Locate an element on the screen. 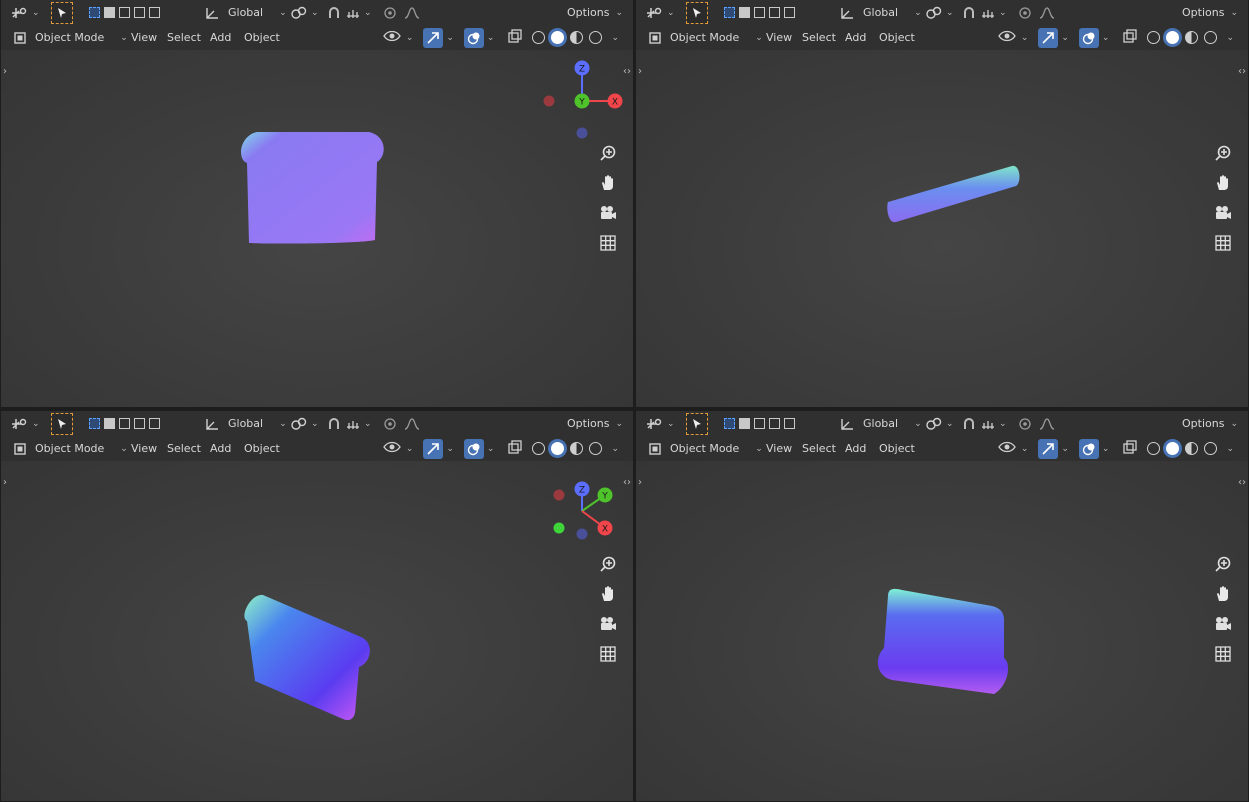  menu-select: Select is located at coordinates (819, 448).